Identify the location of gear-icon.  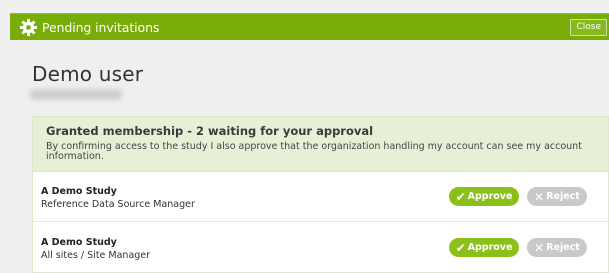
(28, 27).